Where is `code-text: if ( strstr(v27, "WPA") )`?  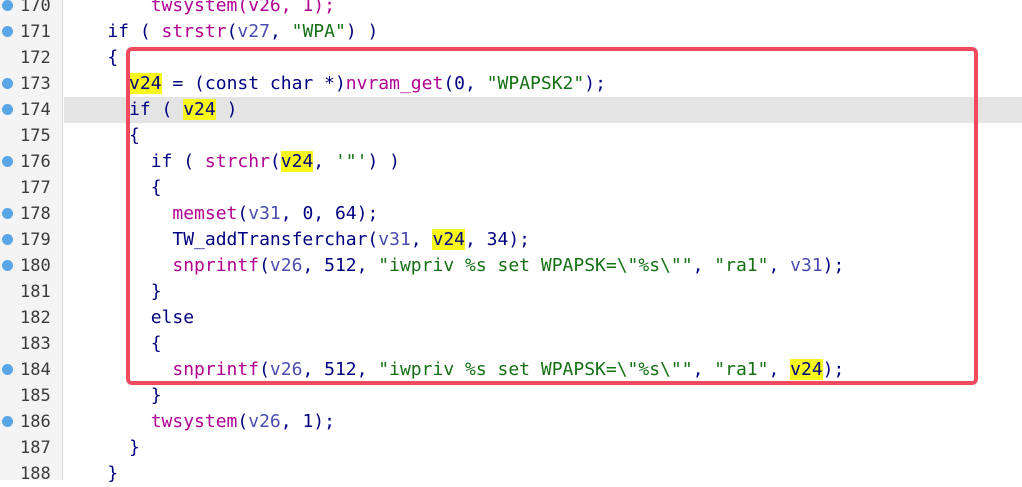 code-text: if ( strstr(v27, "WPA") ) is located at coordinates (543, 32).